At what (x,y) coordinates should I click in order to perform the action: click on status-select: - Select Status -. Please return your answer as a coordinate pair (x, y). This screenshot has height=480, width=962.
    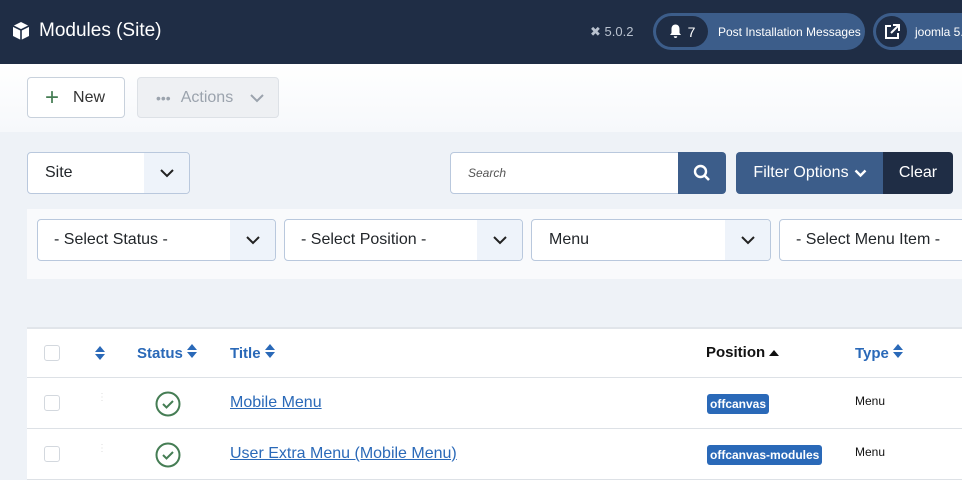
    Looking at the image, I should click on (156, 240).